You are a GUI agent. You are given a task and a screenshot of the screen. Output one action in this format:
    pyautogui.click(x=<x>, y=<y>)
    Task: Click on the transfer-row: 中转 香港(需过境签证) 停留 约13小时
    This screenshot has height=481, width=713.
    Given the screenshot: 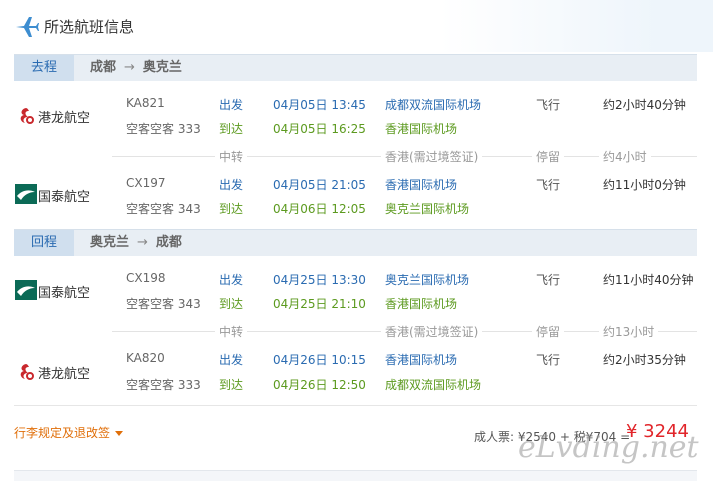 What is the action you would take?
    pyautogui.click(x=404, y=331)
    